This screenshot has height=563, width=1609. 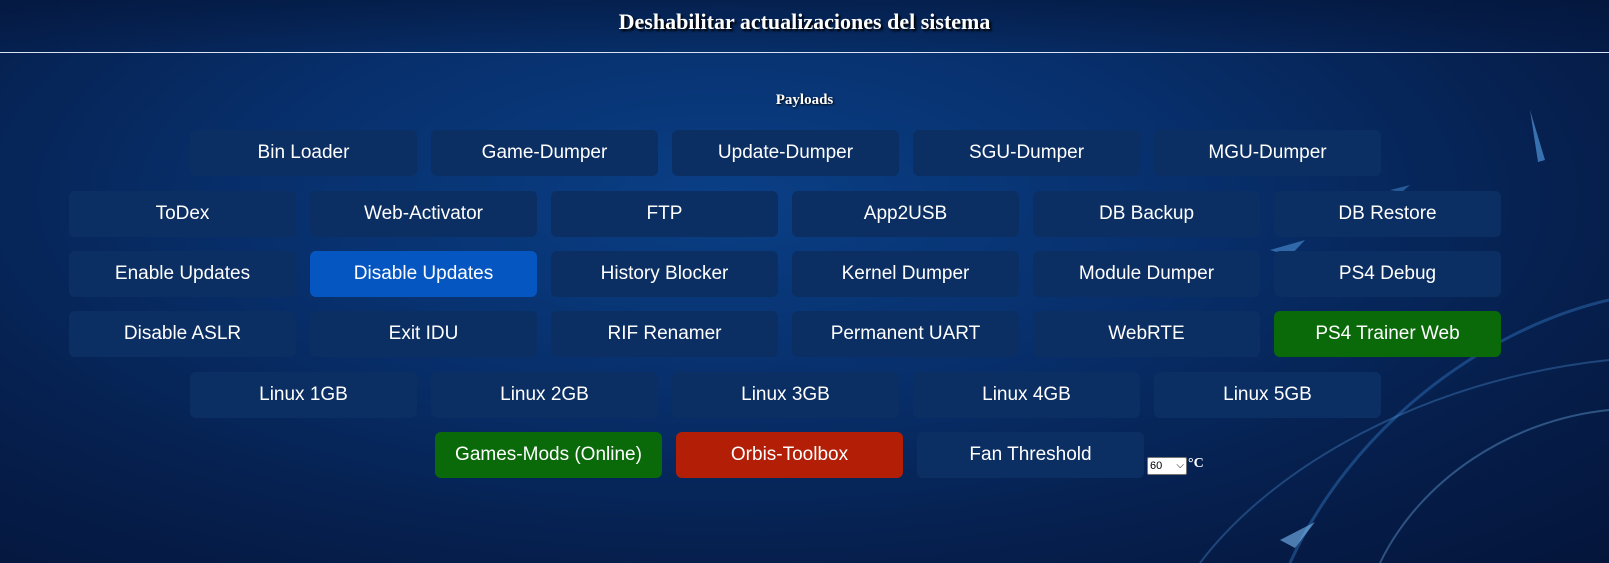 I want to click on disable-aslr-button: Disable ASLR, so click(x=182, y=334).